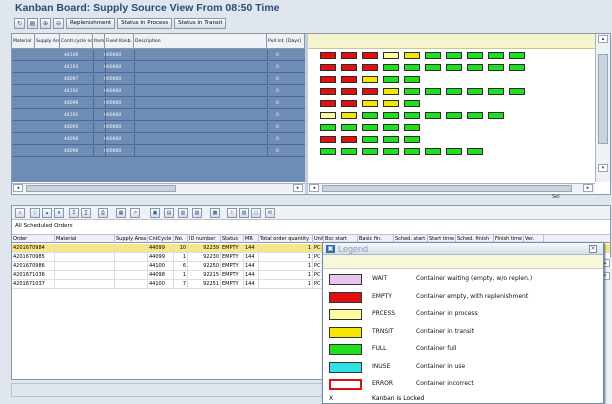 Image resolution: width=612 pixels, height=404 pixels. What do you see at coordinates (251, 239) in the screenshot?
I see `col-mr: MR` at bounding box center [251, 239].